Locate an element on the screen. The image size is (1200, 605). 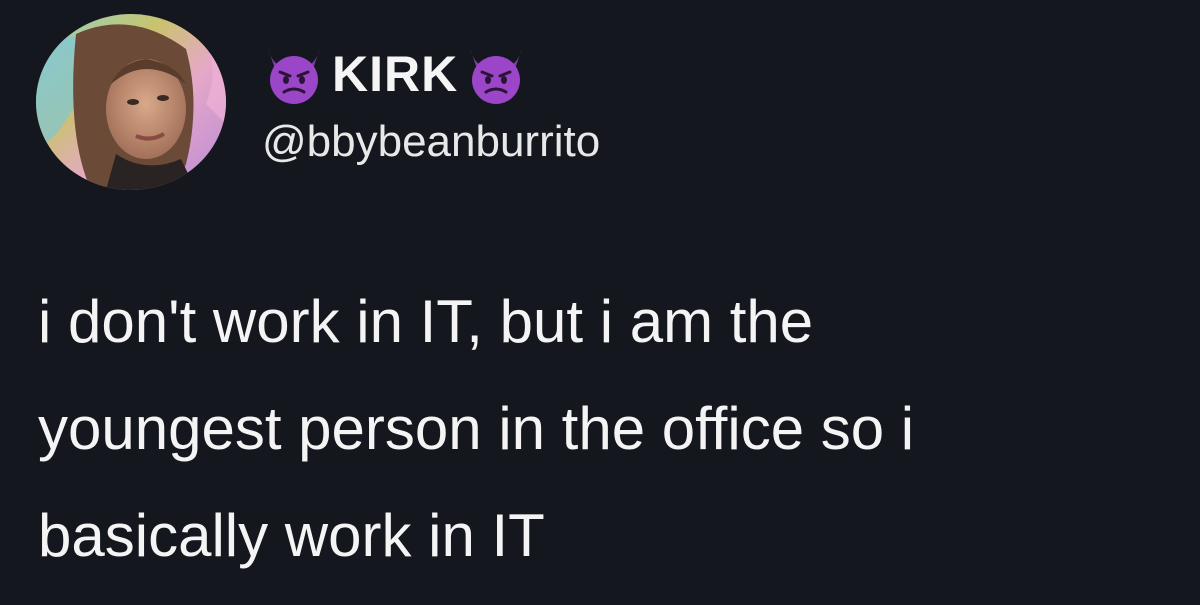
avatar is located at coordinates (131, 102).